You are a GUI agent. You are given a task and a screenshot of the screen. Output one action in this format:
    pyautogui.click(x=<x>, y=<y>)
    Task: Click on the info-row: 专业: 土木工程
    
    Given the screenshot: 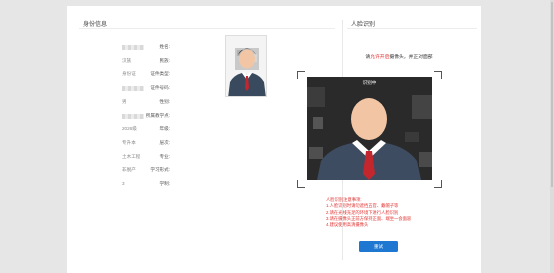 What is the action you would take?
    pyautogui.click(x=167, y=158)
    